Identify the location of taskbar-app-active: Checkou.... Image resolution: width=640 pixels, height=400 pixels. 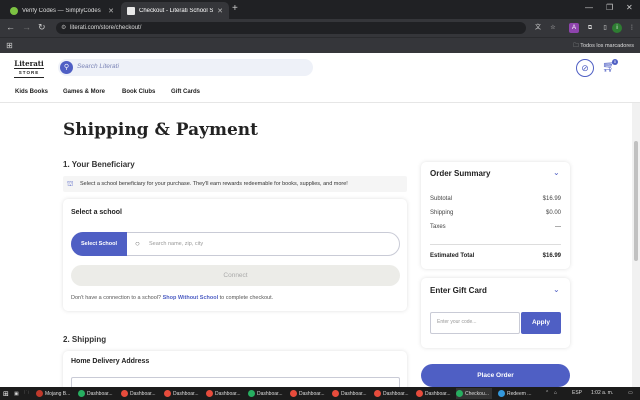
(474, 393).